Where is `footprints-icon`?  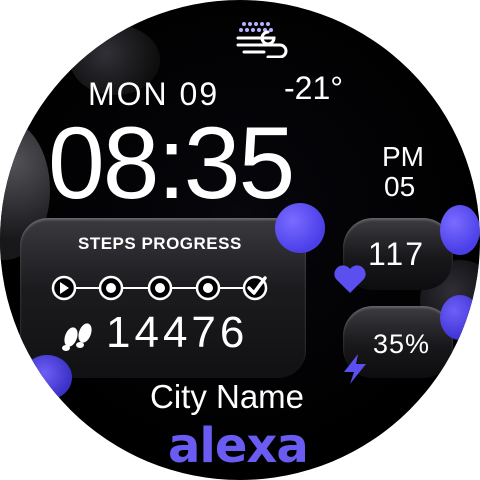 footprints-icon is located at coordinates (77, 337).